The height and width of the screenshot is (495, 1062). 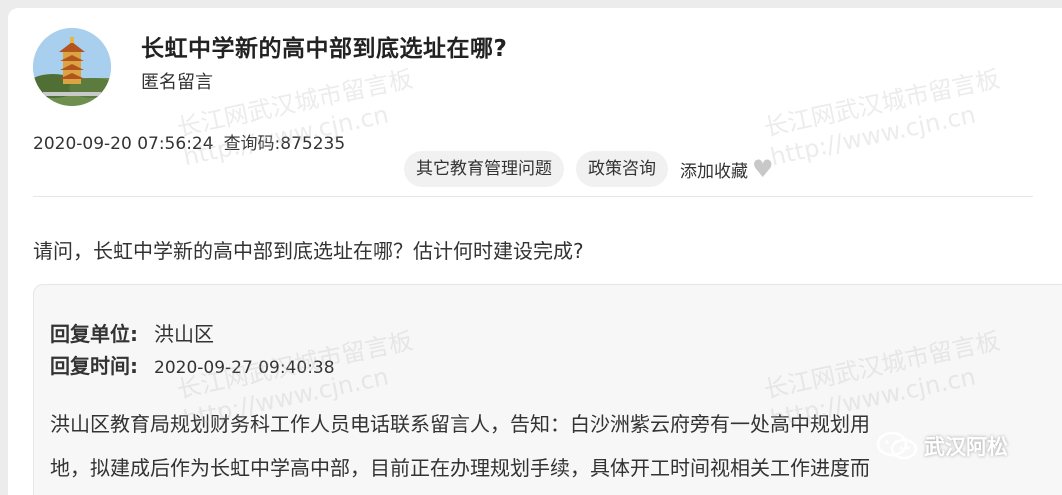 What do you see at coordinates (622, 169) in the screenshot?
I see `tag-type: 政策咨询` at bounding box center [622, 169].